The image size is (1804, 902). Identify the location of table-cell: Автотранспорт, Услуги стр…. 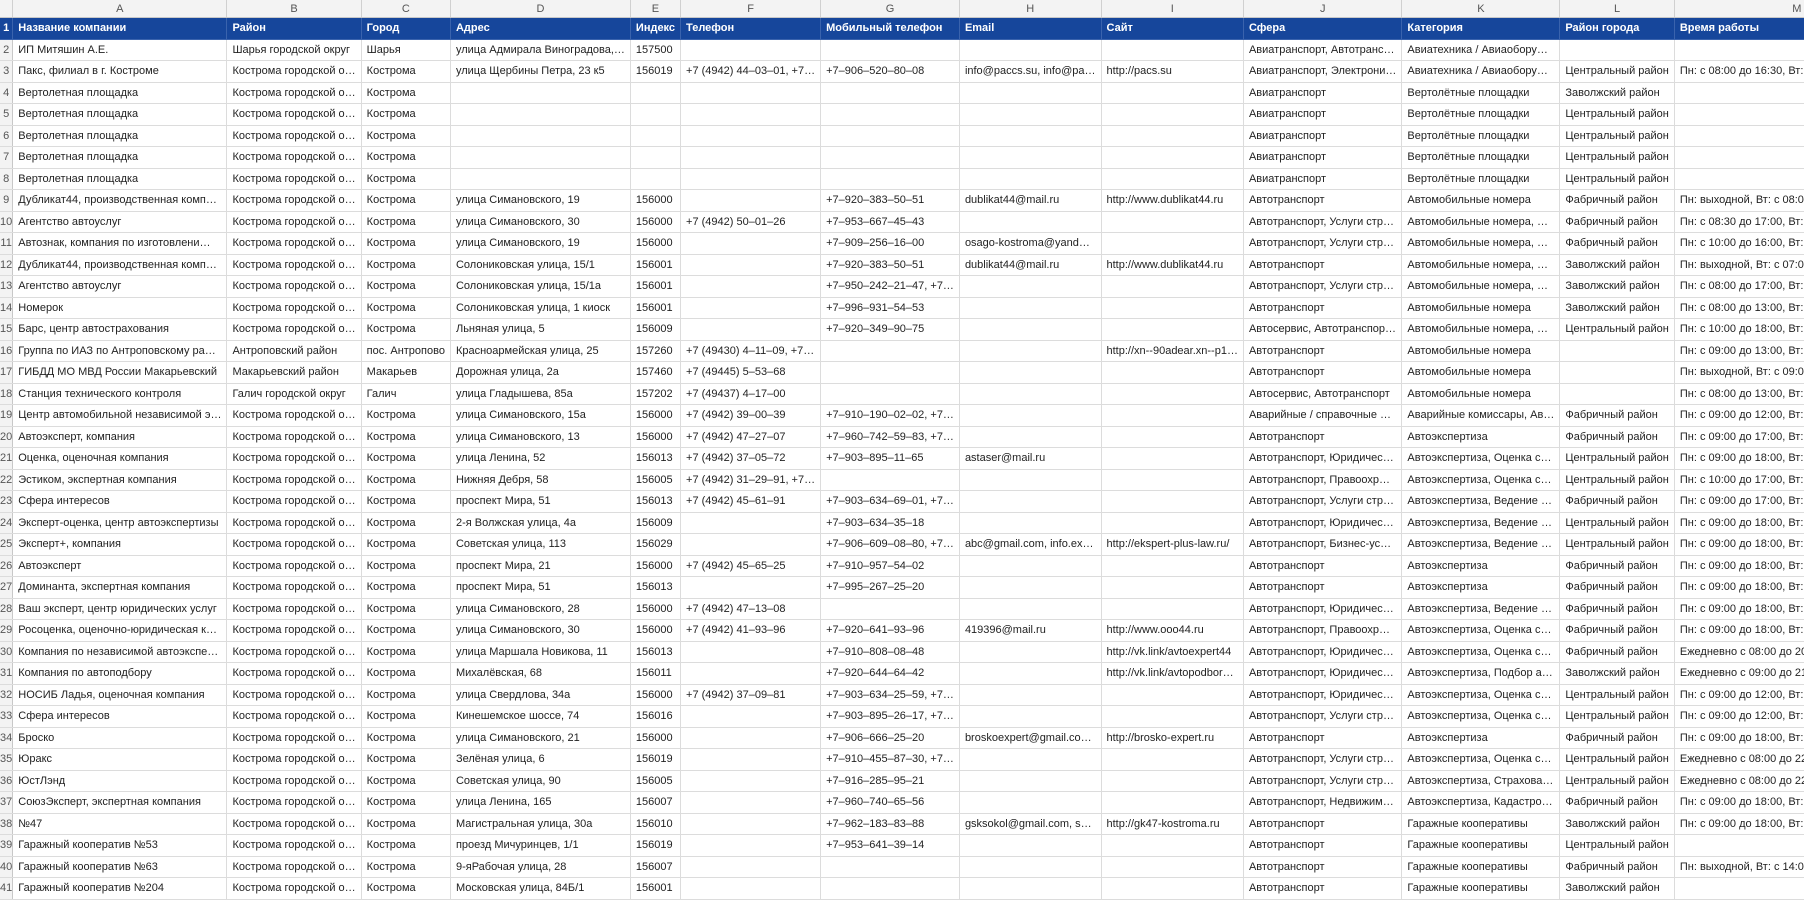
(1323, 759).